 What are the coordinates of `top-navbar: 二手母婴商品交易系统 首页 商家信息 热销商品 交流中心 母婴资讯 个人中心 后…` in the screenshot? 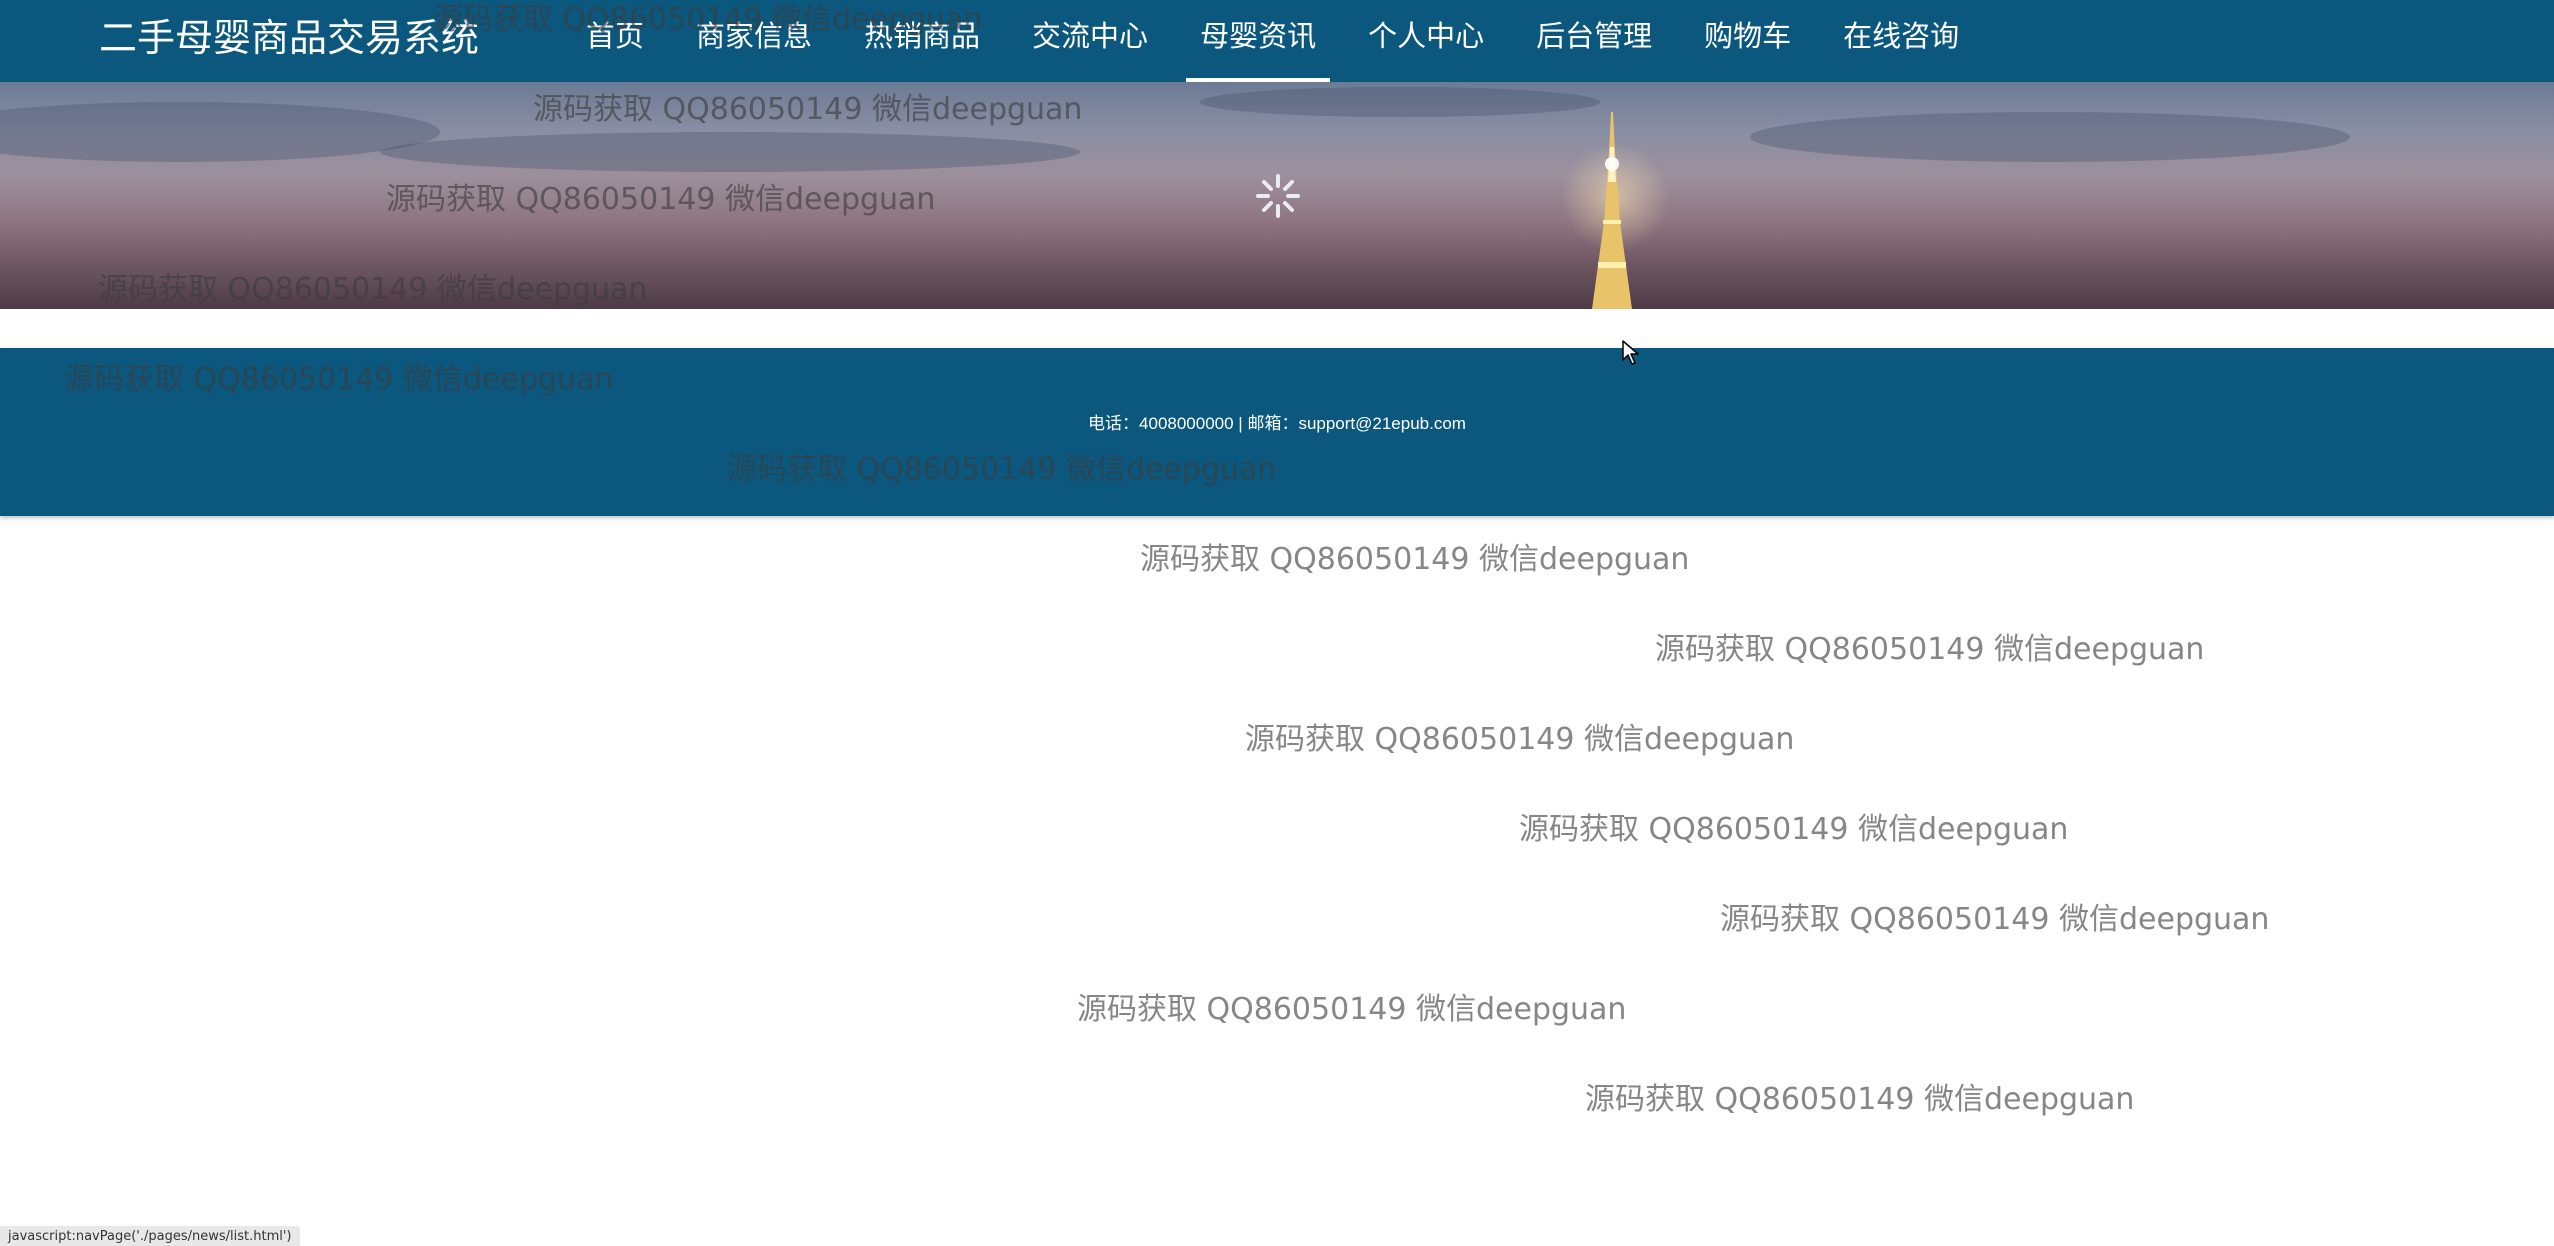 It's located at (1277, 41).